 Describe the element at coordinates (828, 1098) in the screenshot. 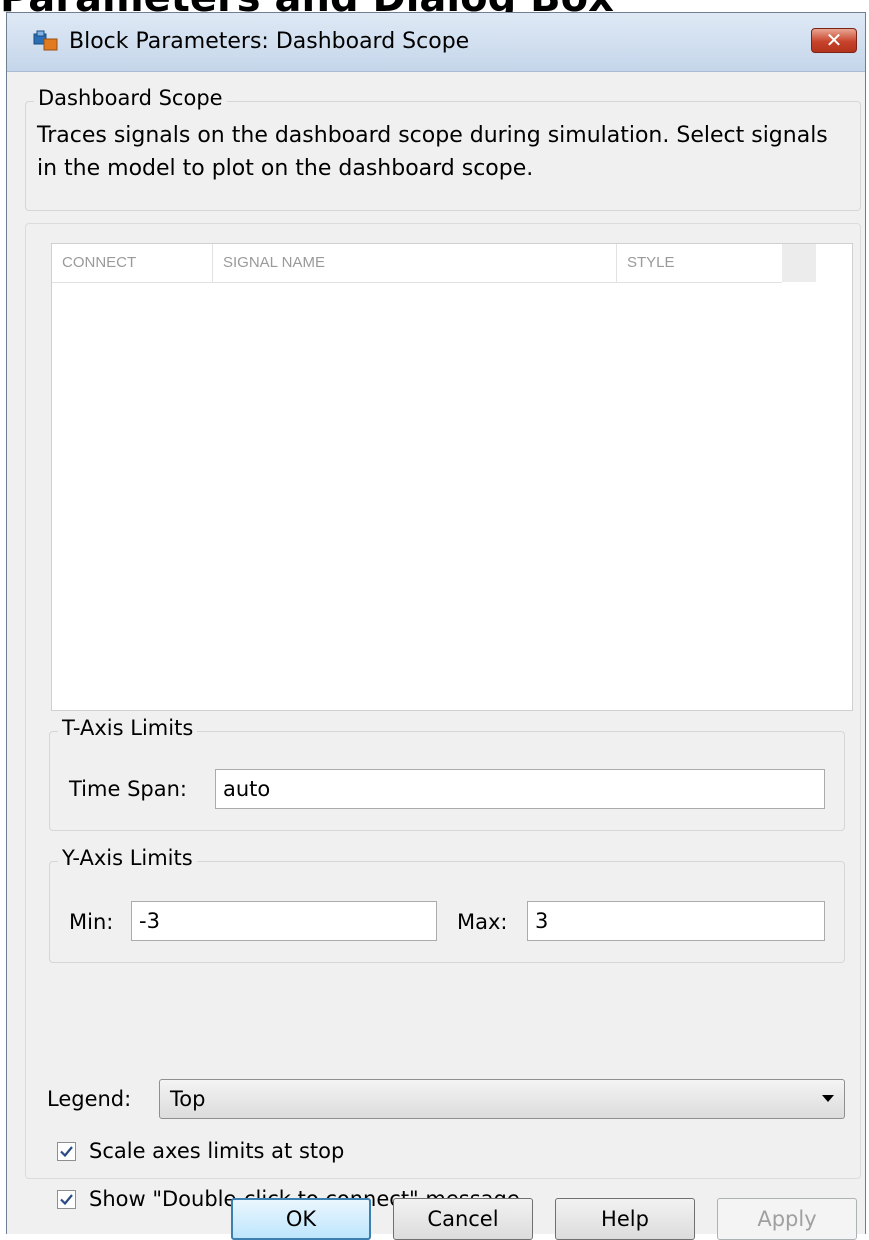

I see `chevron-down-icon` at that location.